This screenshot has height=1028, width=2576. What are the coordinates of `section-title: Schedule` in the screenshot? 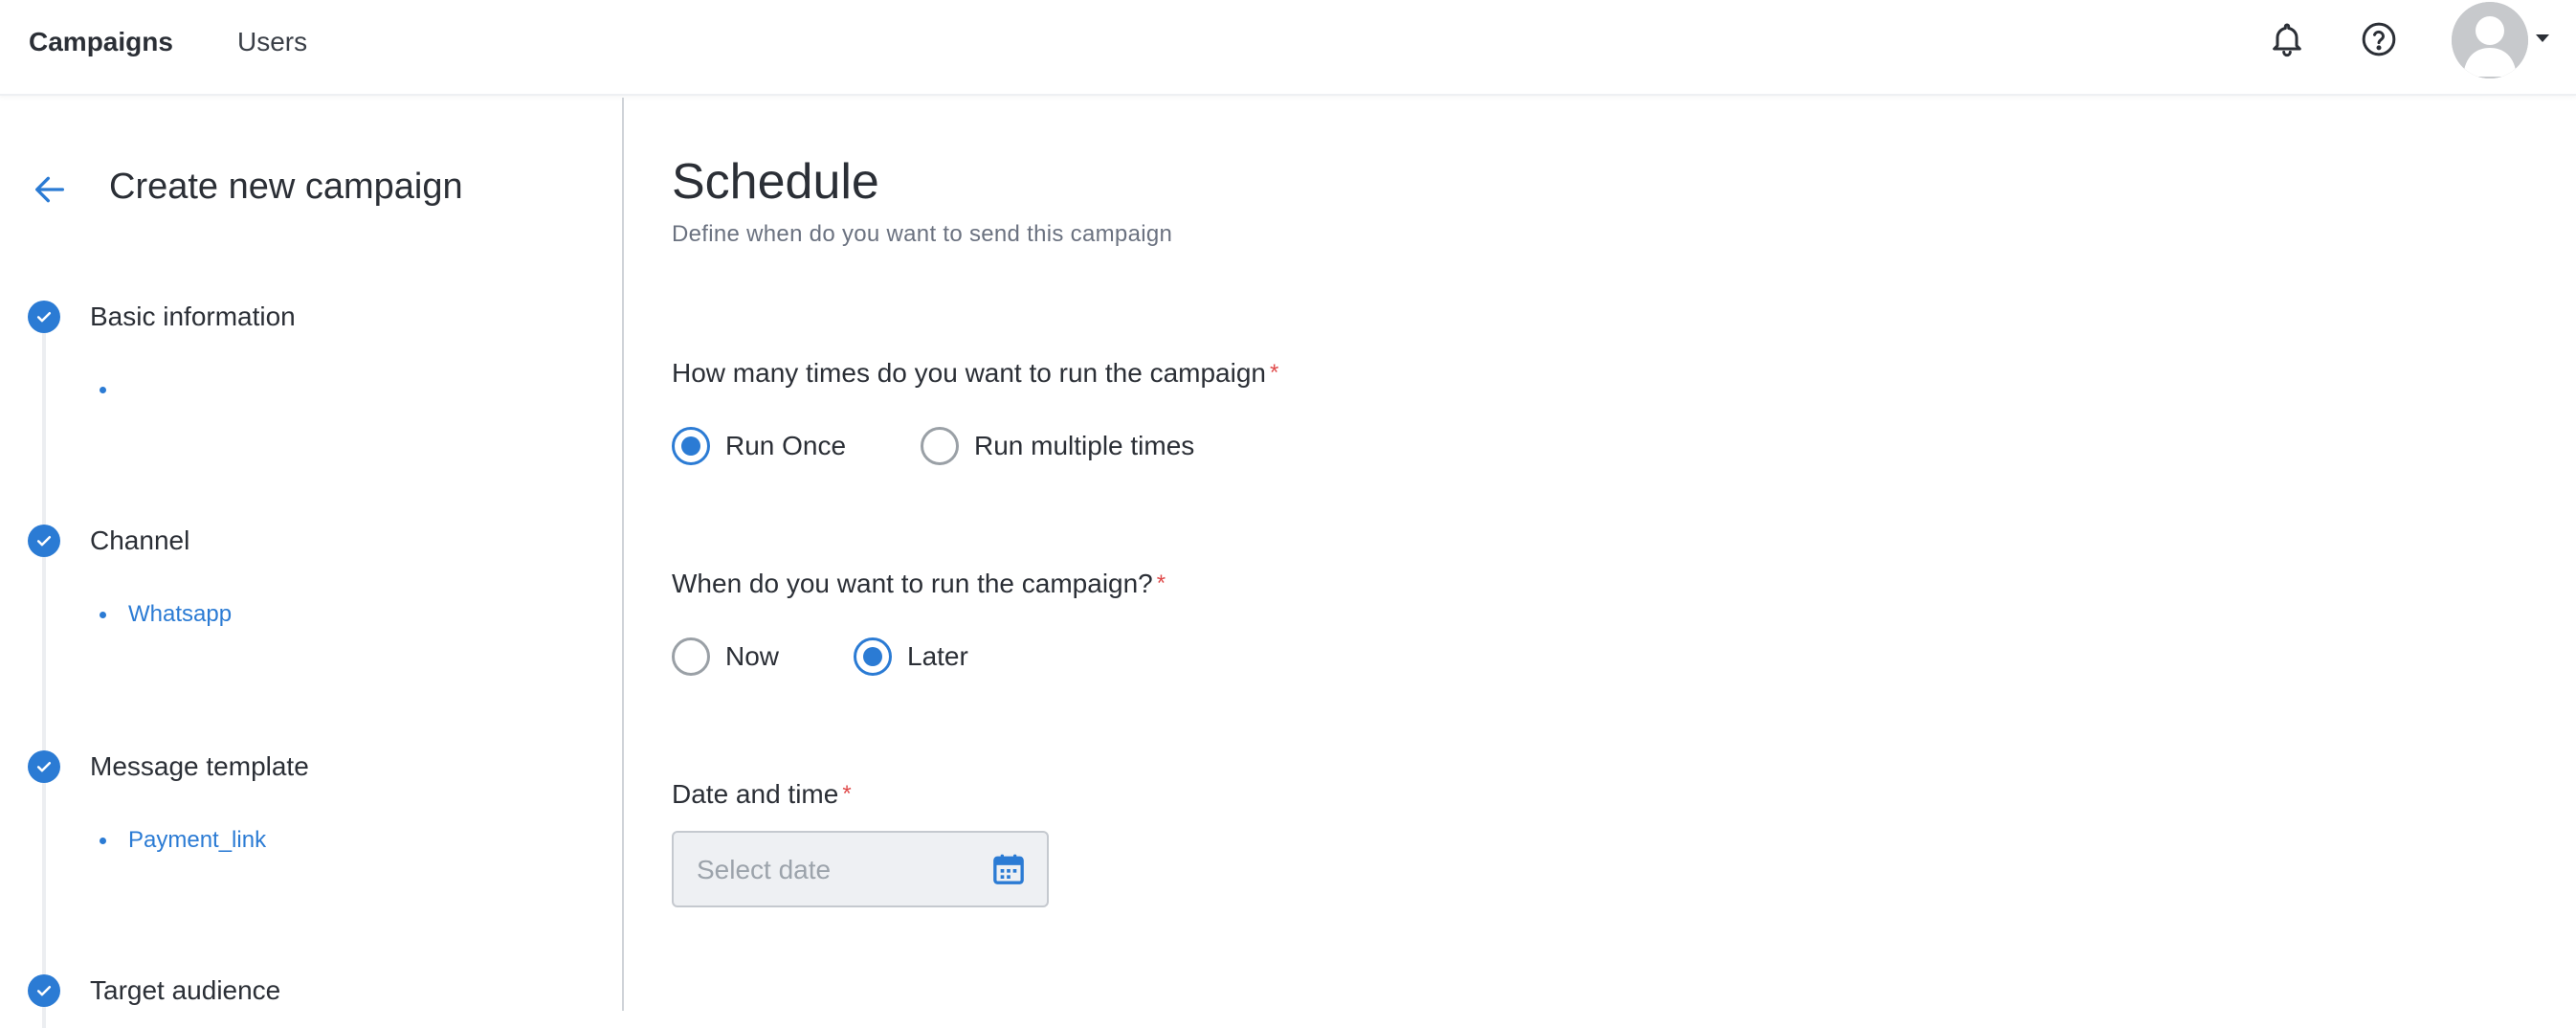 It's located at (775, 182).